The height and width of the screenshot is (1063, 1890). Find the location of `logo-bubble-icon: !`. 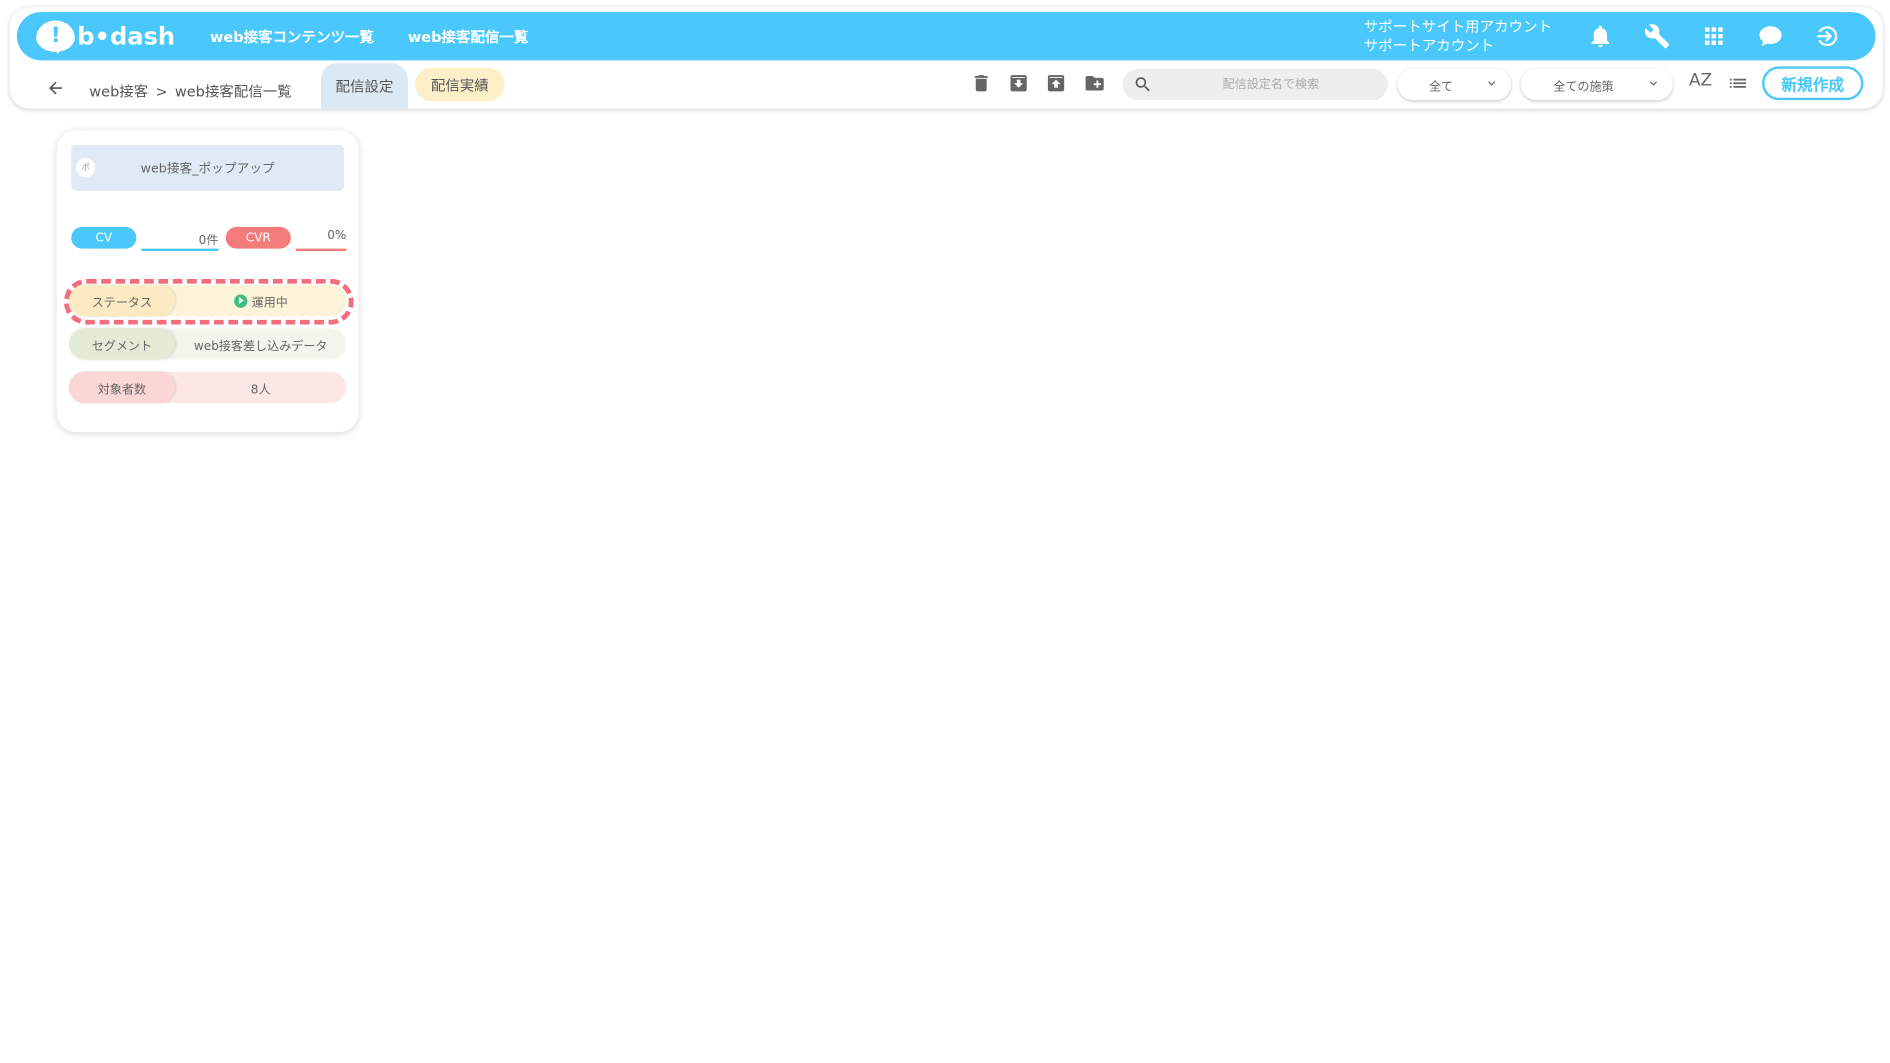

logo-bubble-icon: ! is located at coordinates (55, 37).